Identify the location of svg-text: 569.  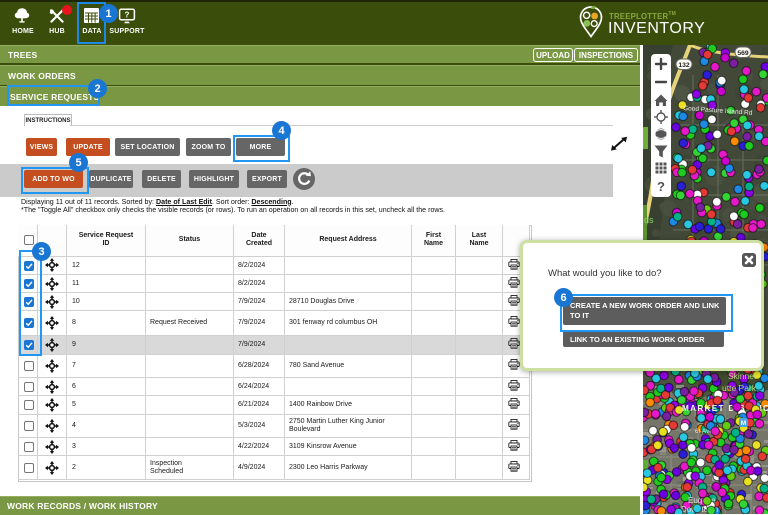
(743, 53).